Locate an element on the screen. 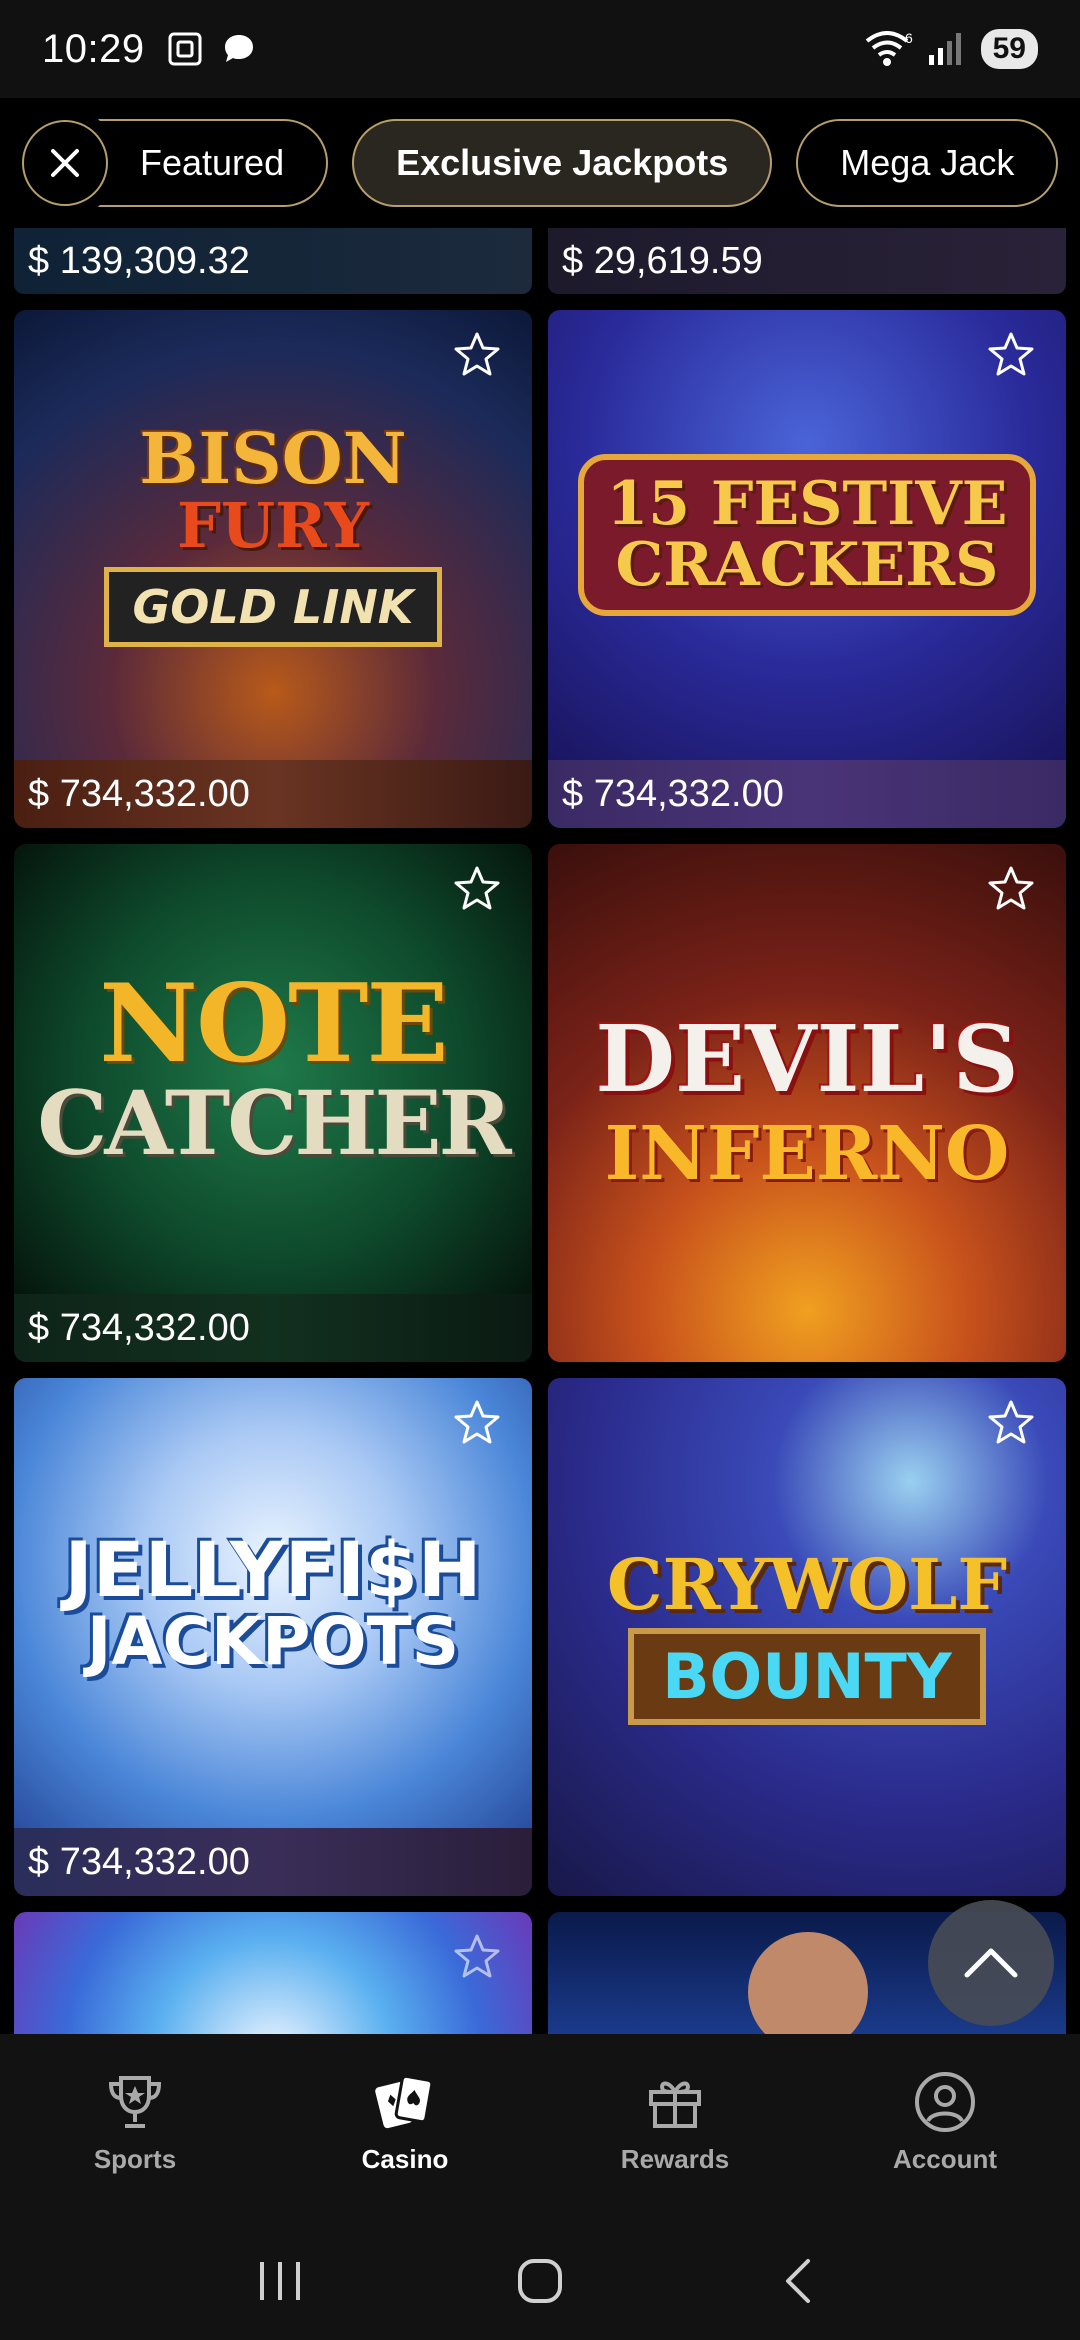 The height and width of the screenshot is (2340, 1080). game-title-line: JELLYFI$H is located at coordinates (273, 1569).